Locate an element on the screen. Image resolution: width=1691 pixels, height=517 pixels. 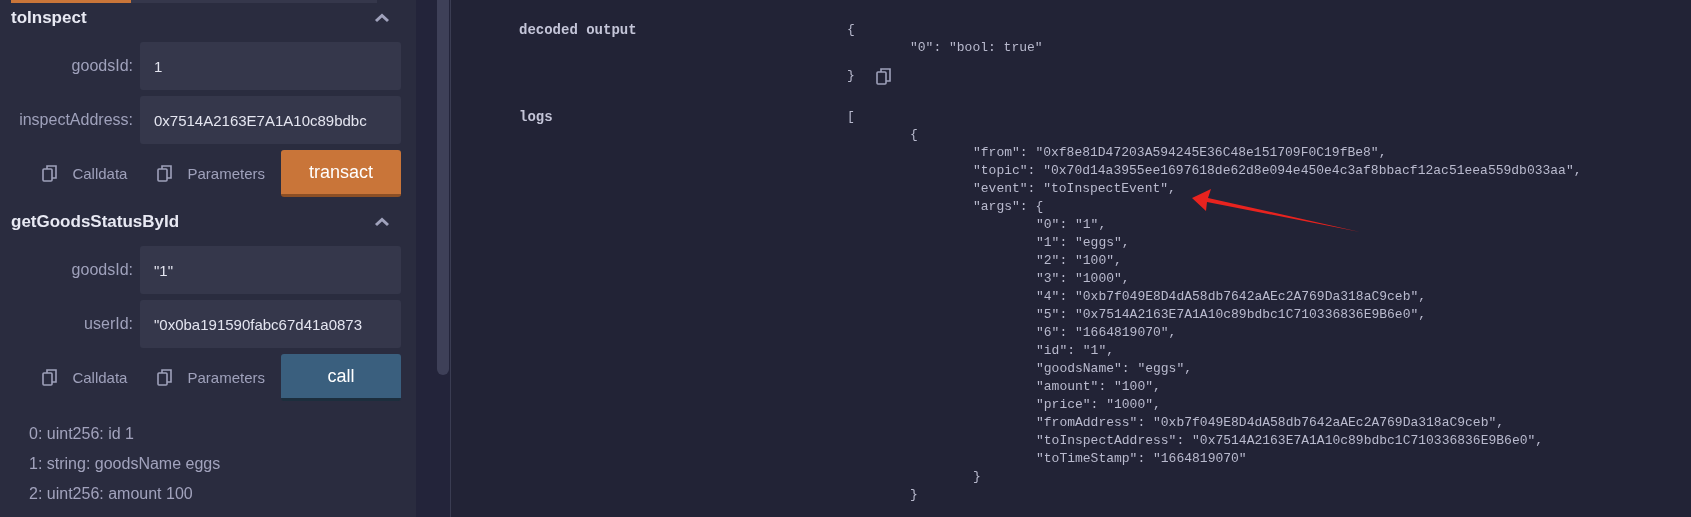
json-line: "from": "0xf8e81D47203A594245E36C48e151709F0C19fBe8", is located at coordinates (1180, 153).